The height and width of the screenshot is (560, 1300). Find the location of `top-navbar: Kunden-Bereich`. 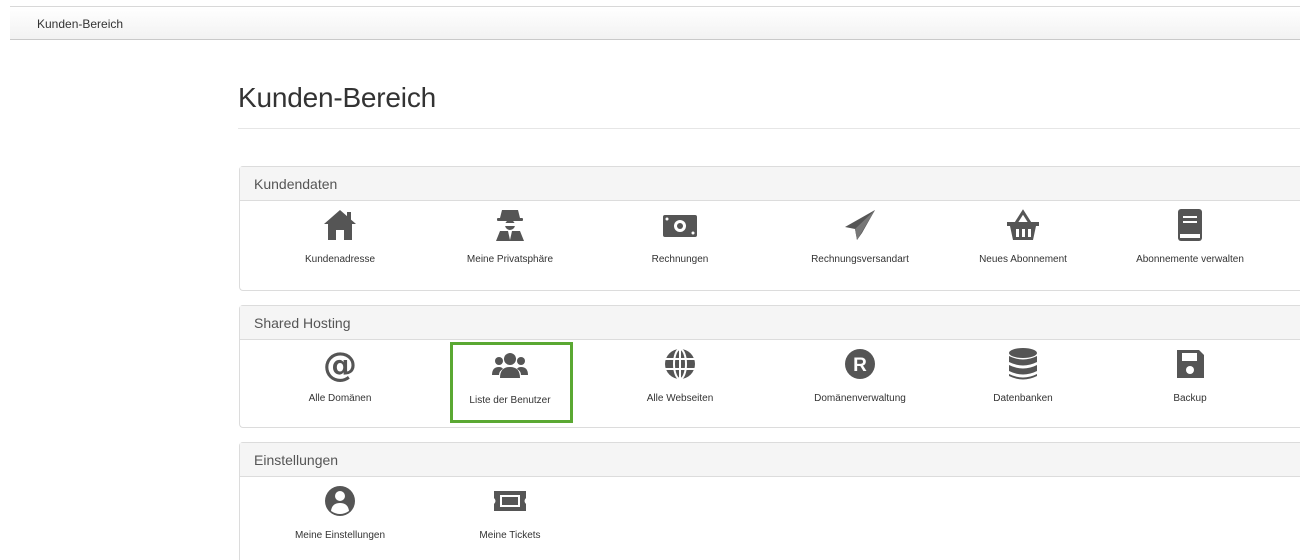

top-navbar: Kunden-Bereich is located at coordinates (655, 23).